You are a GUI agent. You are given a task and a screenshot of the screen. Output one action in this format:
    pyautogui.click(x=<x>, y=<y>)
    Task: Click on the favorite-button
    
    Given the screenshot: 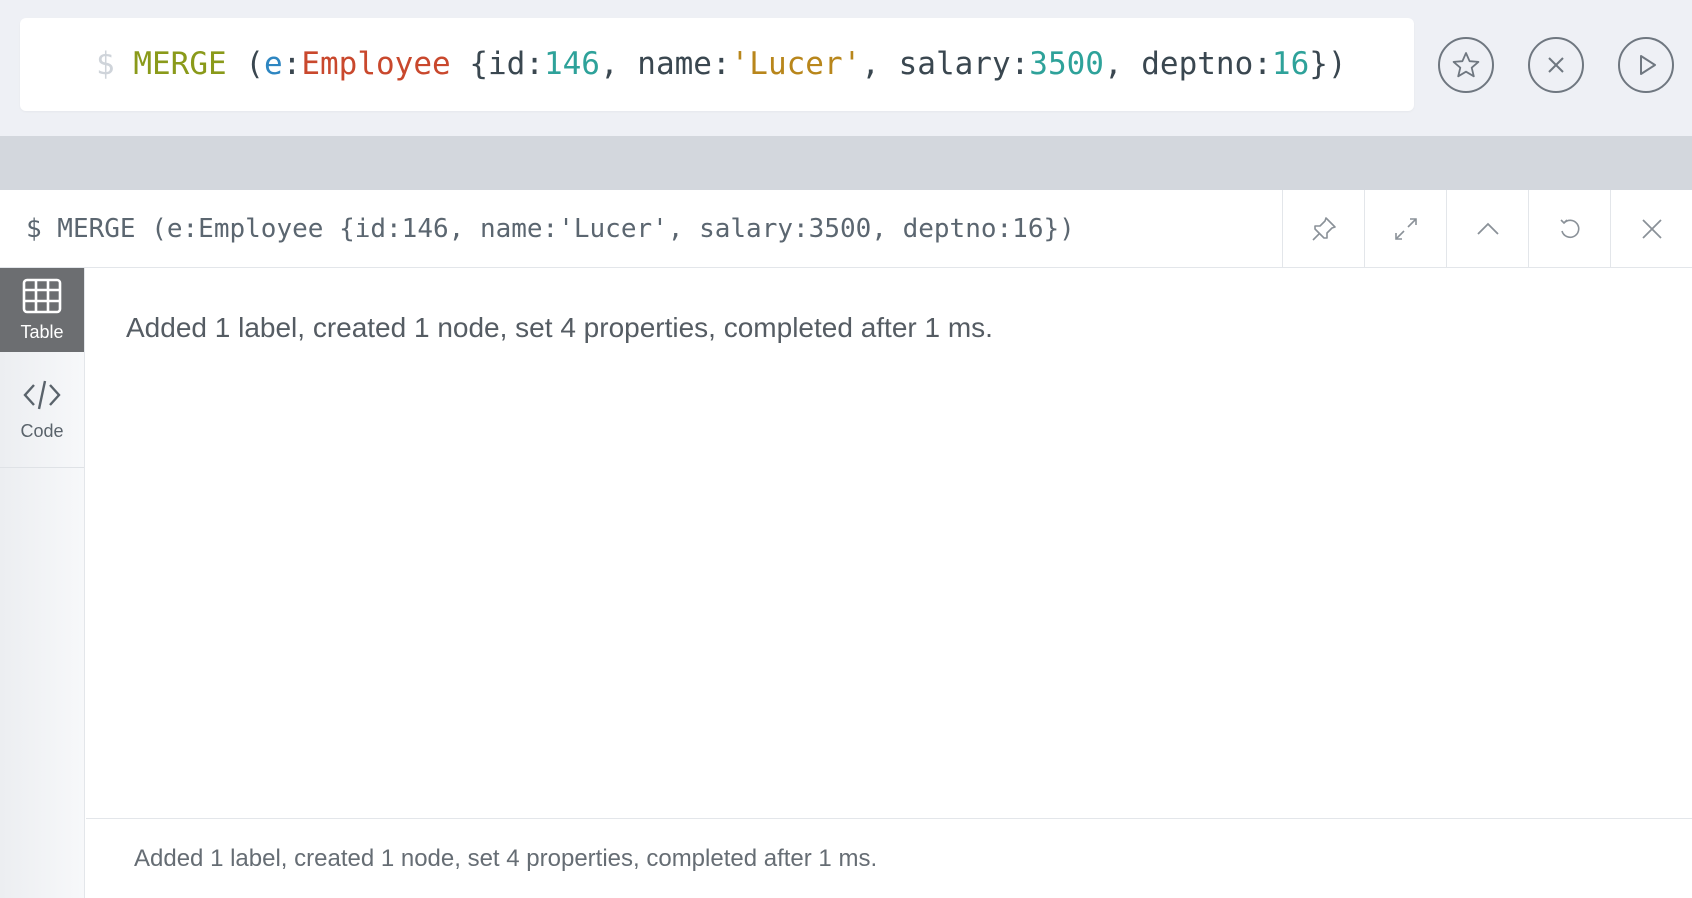 What is the action you would take?
    pyautogui.click(x=1466, y=65)
    